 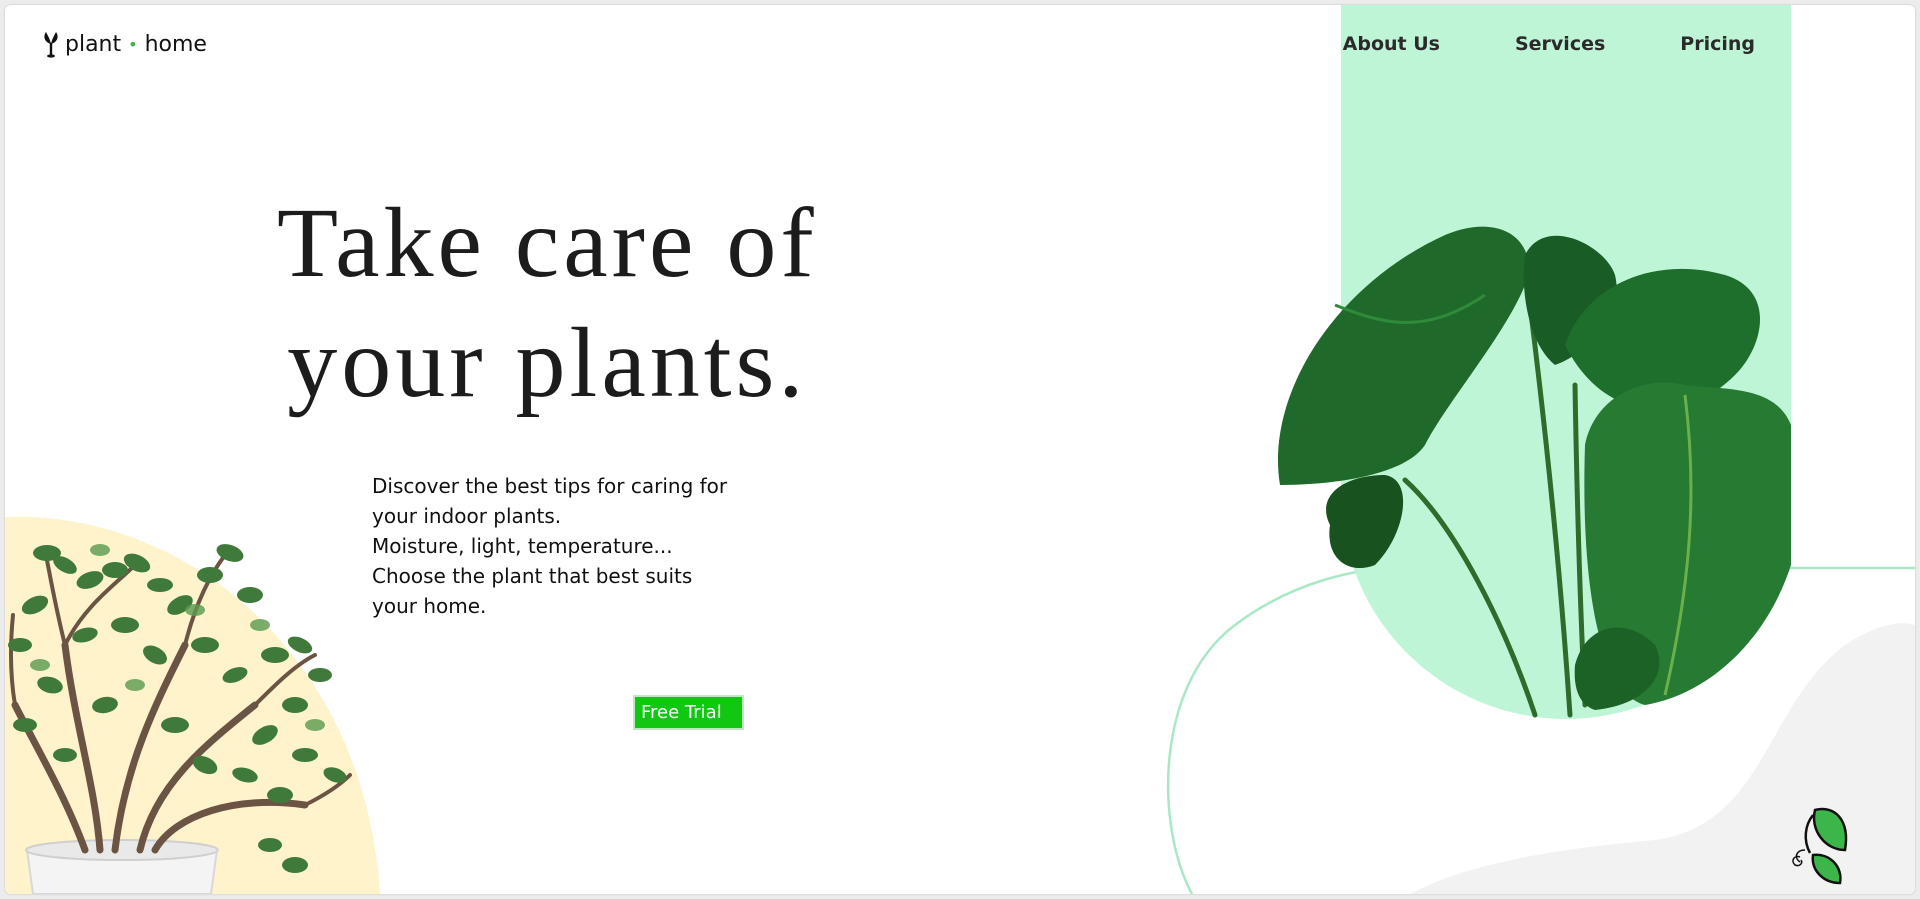 What do you see at coordinates (550, 486) in the screenshot?
I see `description-line: Discover the best tips for caring for` at bounding box center [550, 486].